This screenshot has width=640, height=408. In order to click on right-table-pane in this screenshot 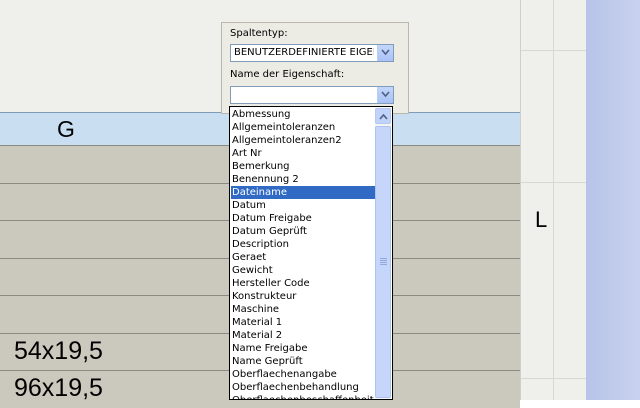, I will do `click(553, 200)`.